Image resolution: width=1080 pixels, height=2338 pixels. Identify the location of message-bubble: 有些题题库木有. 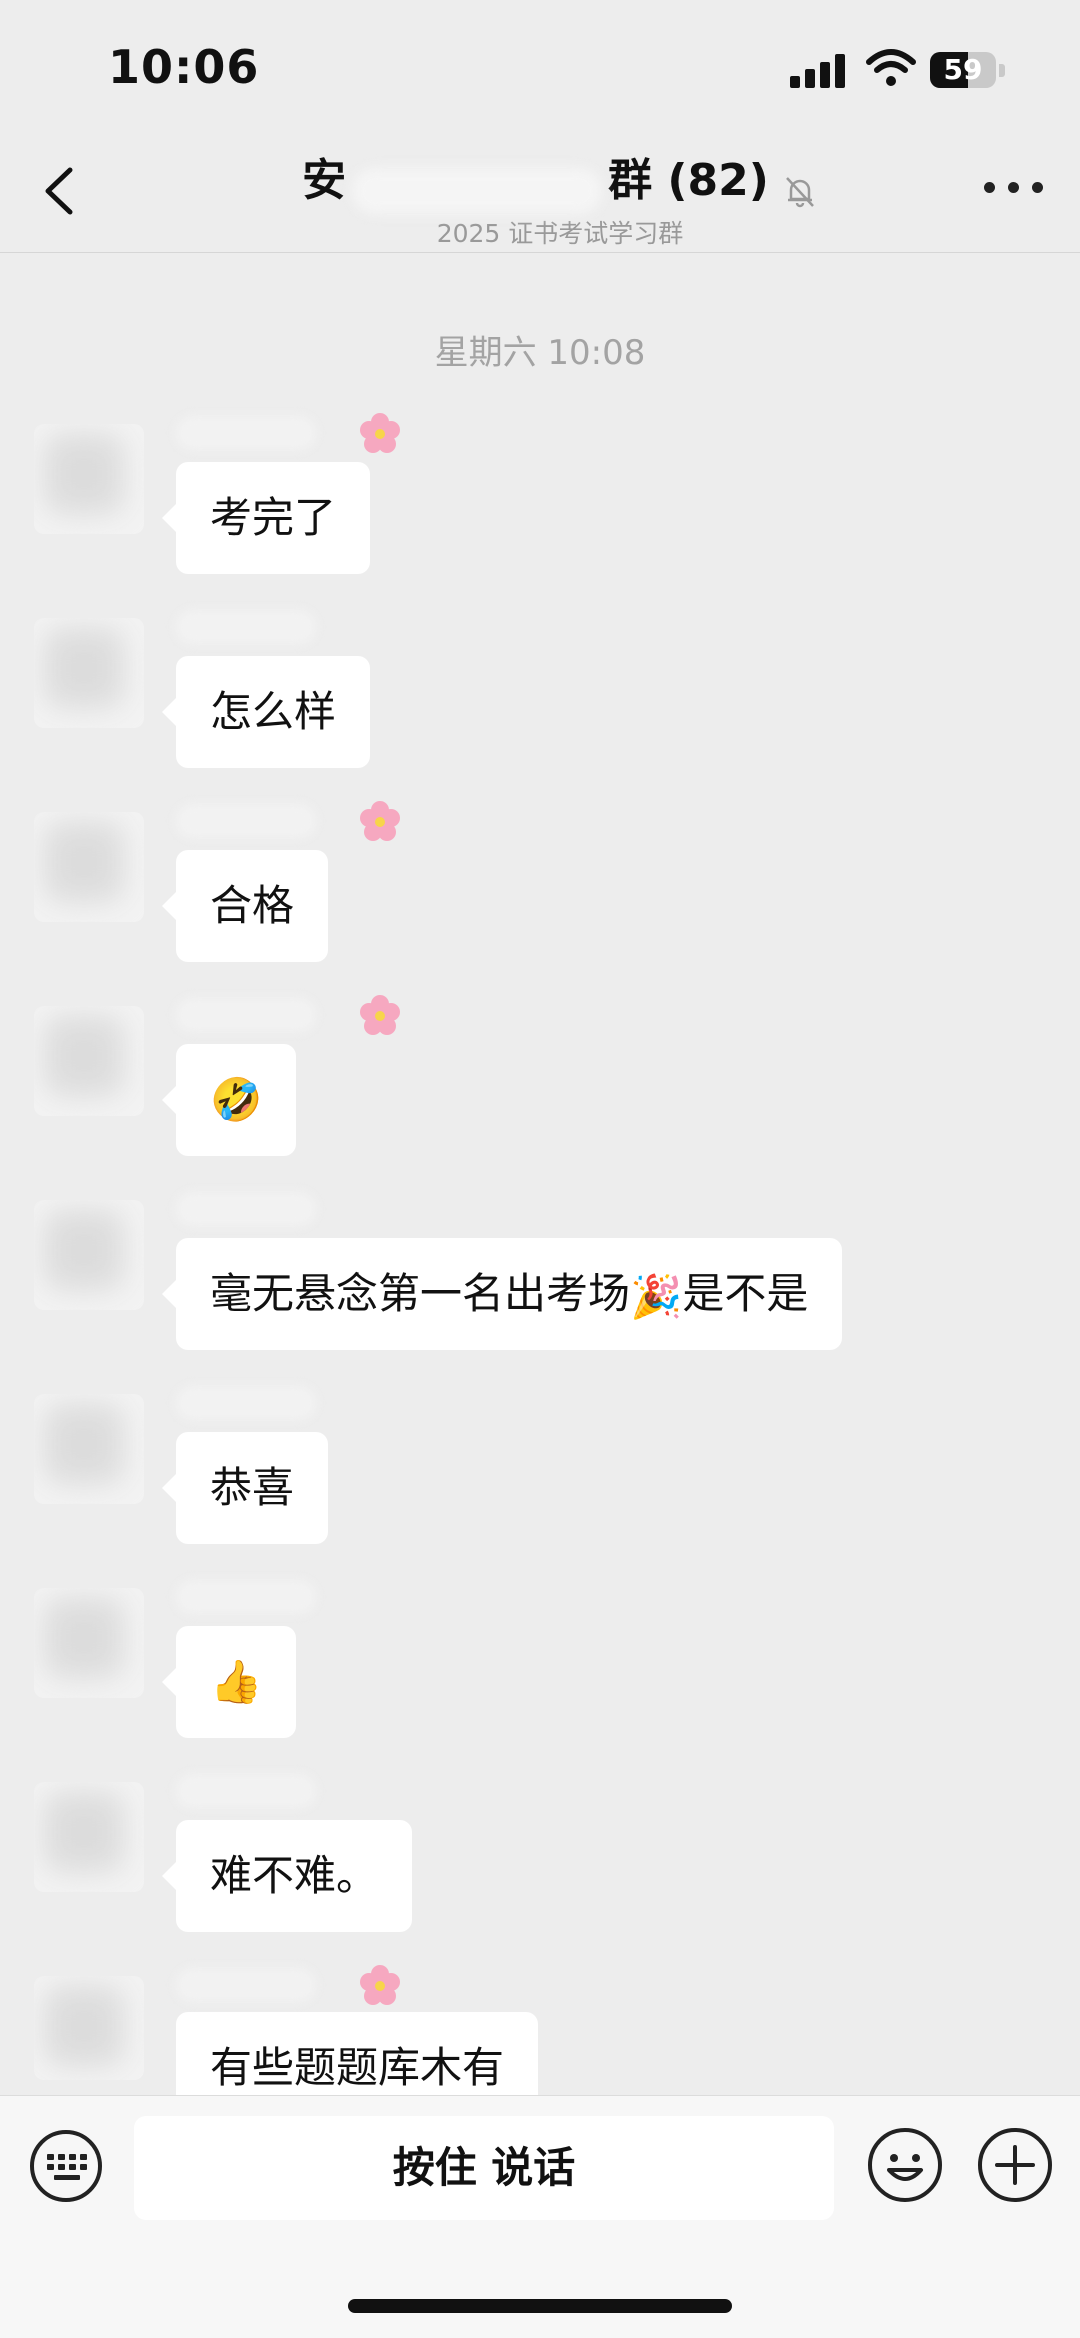
(357, 2053).